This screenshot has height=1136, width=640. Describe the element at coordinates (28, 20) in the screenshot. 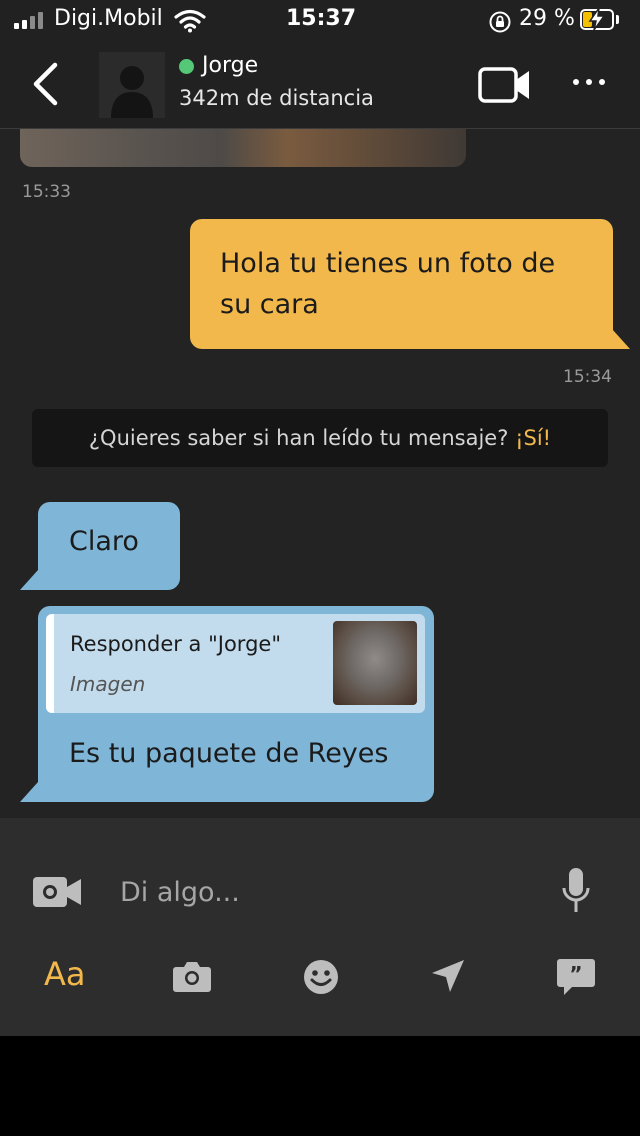

I see `signal-strength-icon` at that location.